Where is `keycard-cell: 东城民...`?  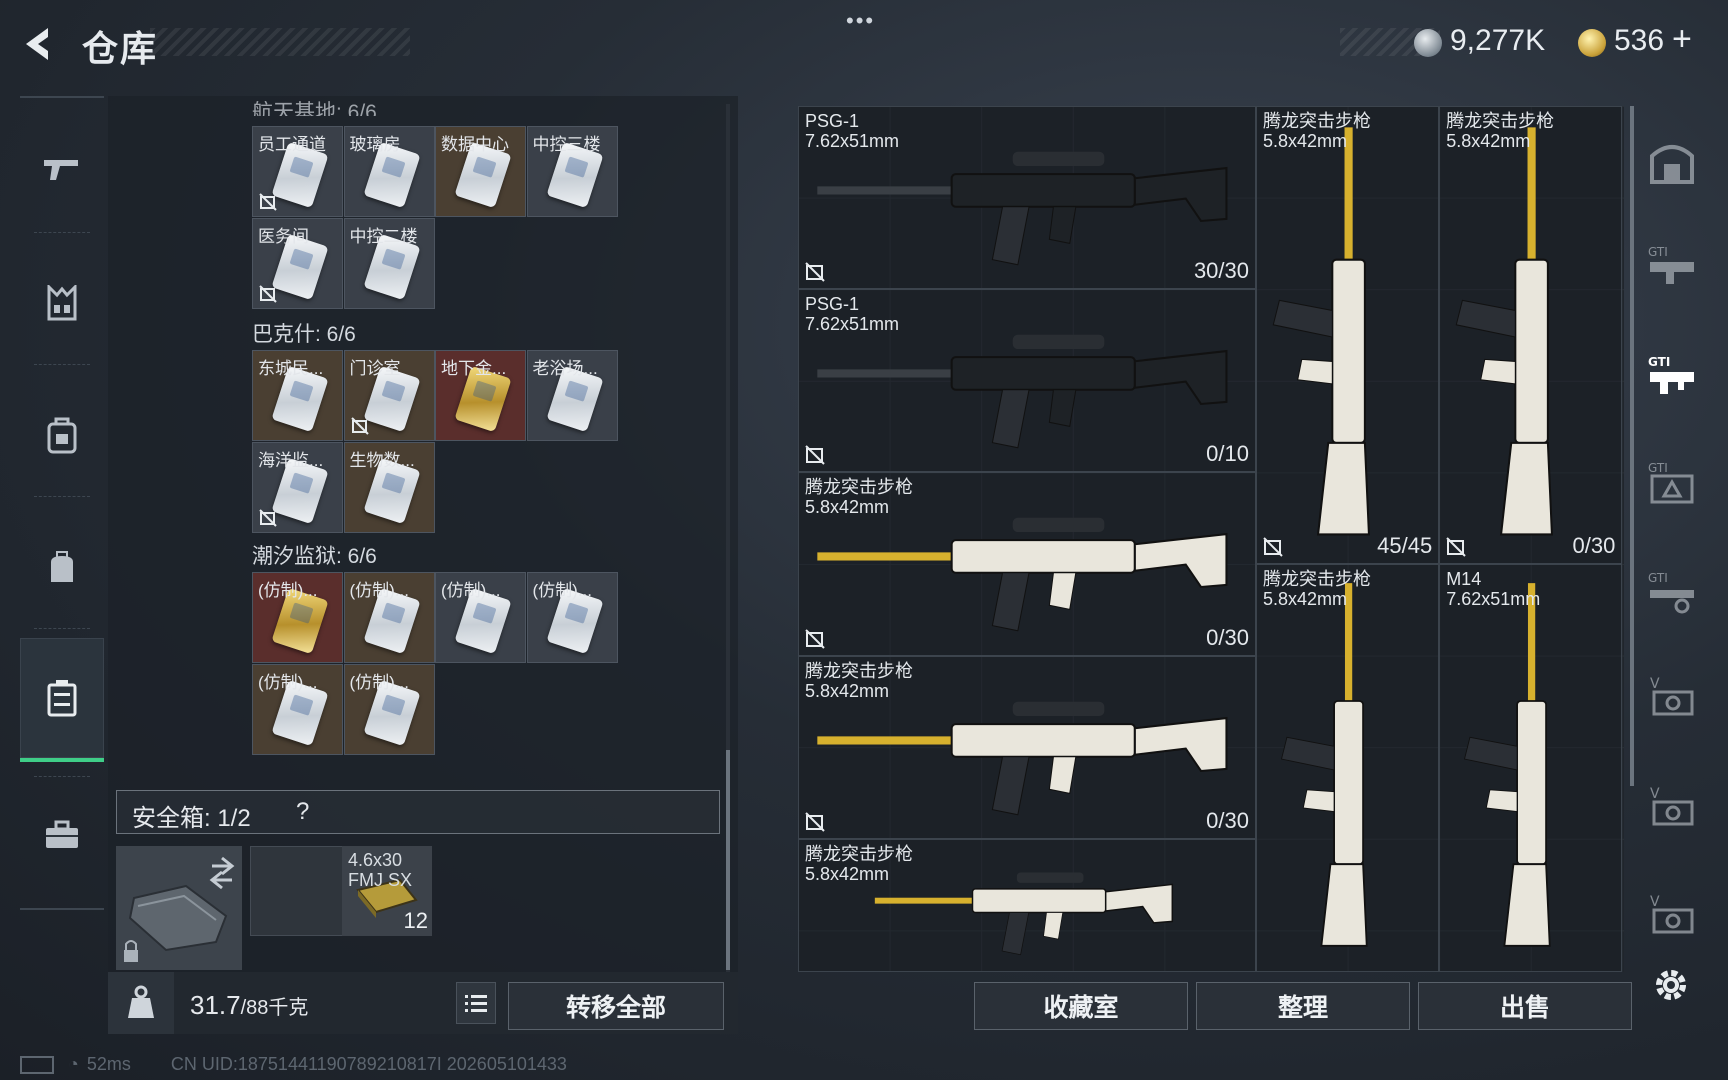 keycard-cell: 东城民... is located at coordinates (297, 395).